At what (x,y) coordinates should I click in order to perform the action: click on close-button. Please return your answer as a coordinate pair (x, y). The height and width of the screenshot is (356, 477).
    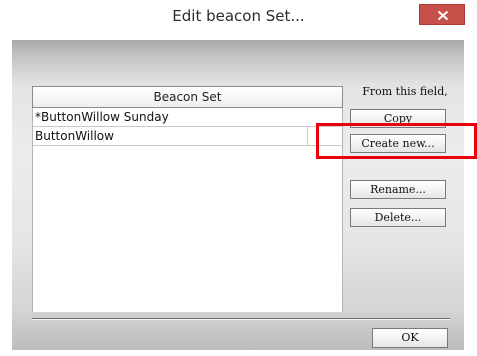
    Looking at the image, I should click on (442, 14).